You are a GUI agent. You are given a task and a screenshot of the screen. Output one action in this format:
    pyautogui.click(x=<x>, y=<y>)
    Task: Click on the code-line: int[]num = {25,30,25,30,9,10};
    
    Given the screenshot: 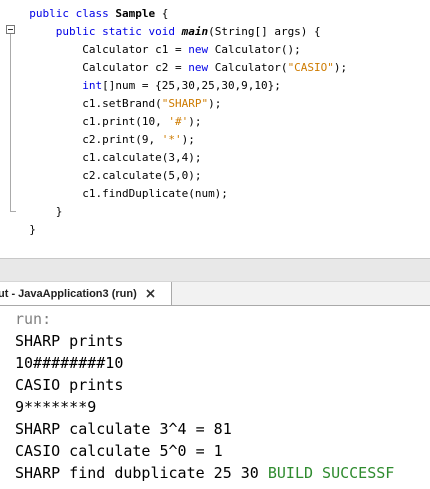 What is the action you would take?
    pyautogui.click(x=148, y=86)
    